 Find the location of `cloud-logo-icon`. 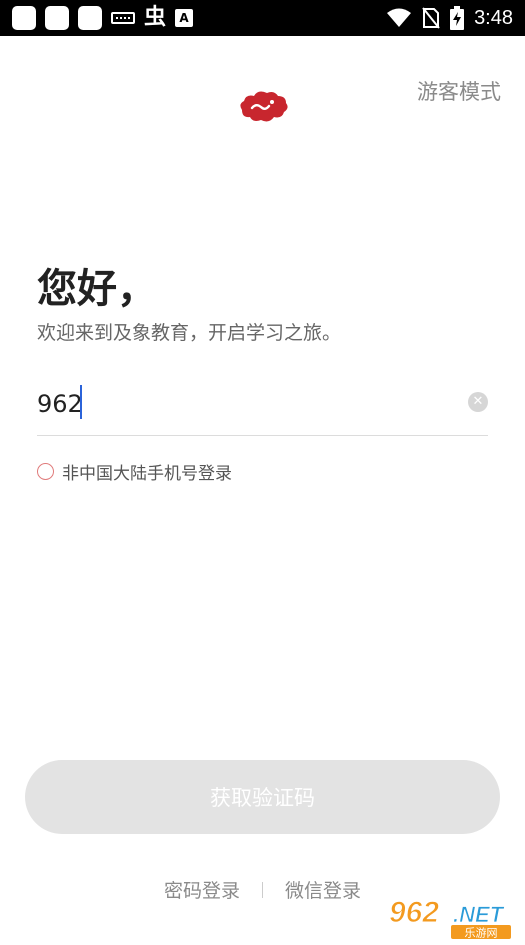

cloud-logo-icon is located at coordinates (264, 106).